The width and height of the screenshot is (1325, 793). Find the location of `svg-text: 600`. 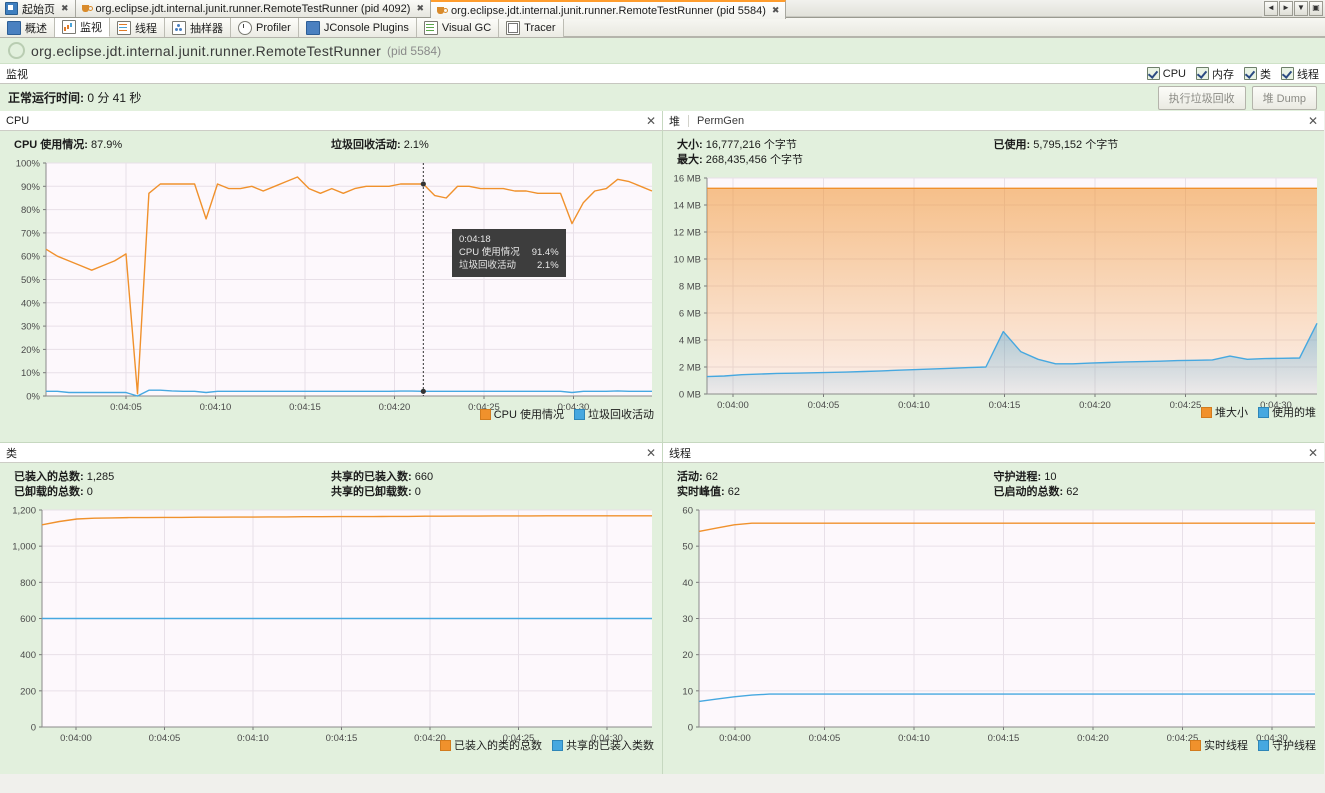

svg-text: 600 is located at coordinates (28, 619).